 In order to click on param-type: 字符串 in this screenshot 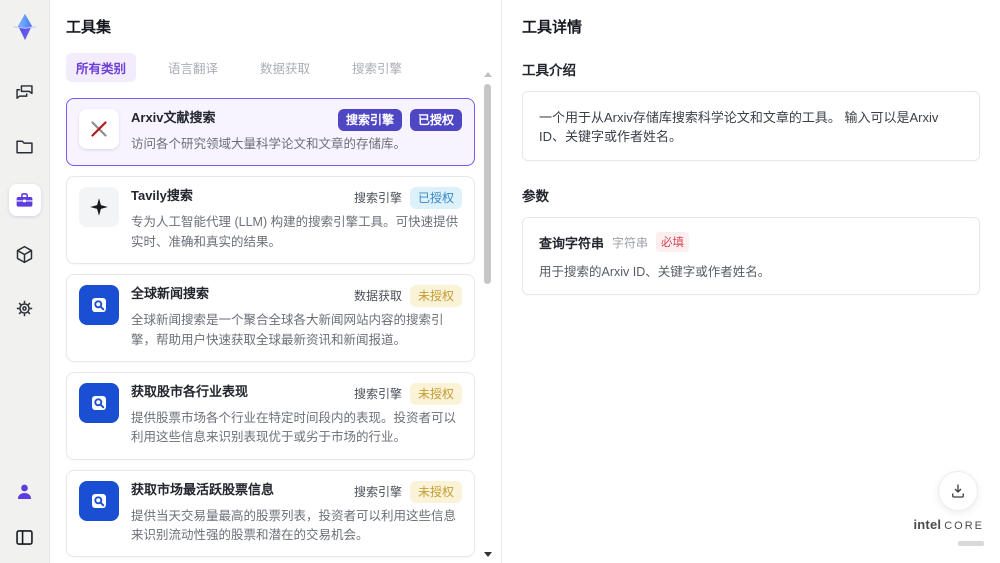, I will do `click(630, 242)`.